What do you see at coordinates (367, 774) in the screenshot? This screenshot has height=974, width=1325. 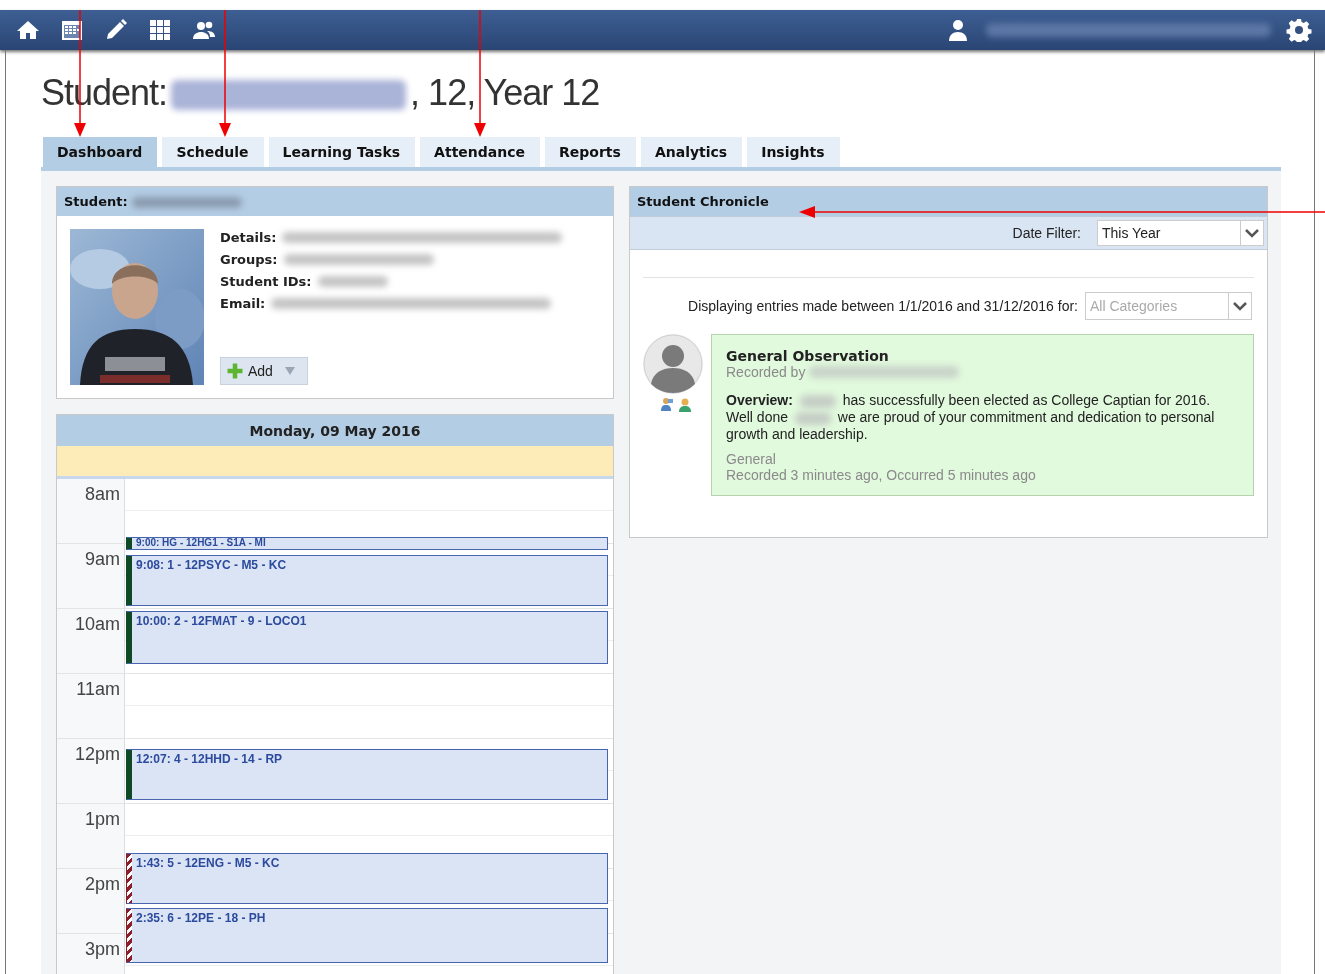 I see `calendar-event: 12:07: 4 - 12HHD - 14 - RP` at bounding box center [367, 774].